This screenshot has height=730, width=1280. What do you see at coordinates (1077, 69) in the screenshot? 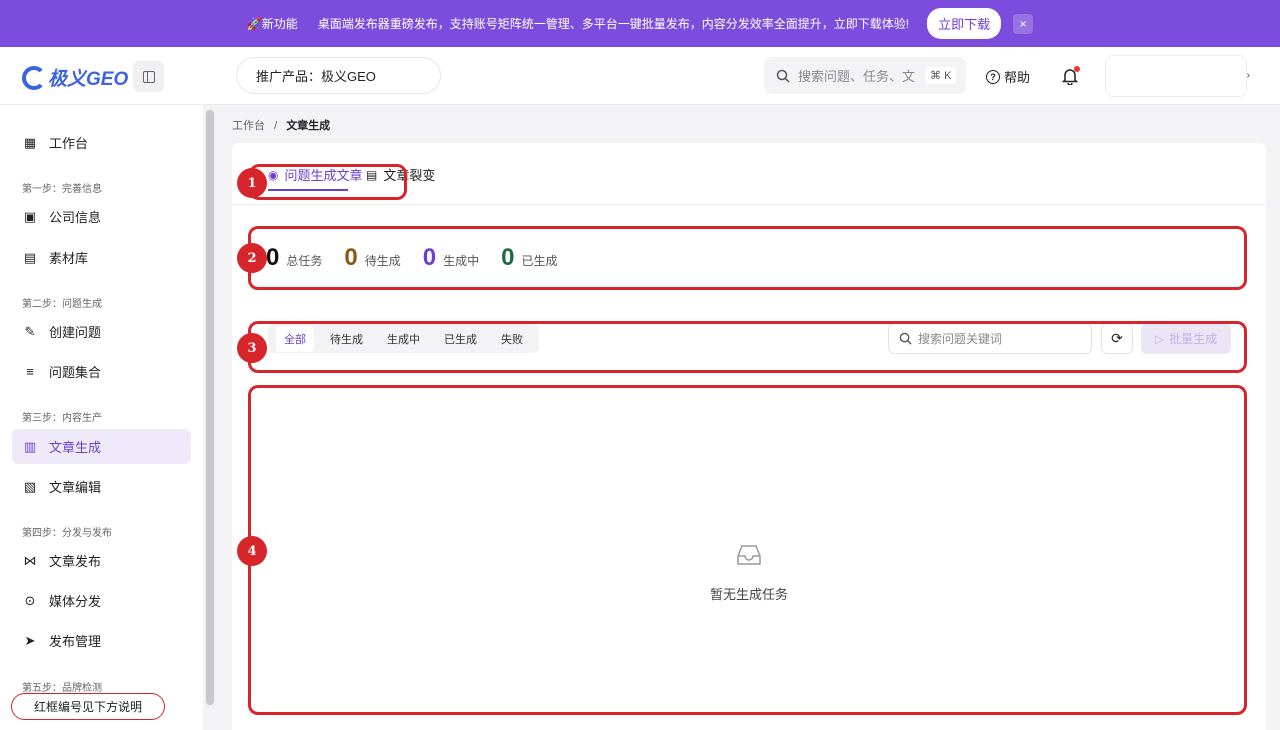
I see `notification-dot` at bounding box center [1077, 69].